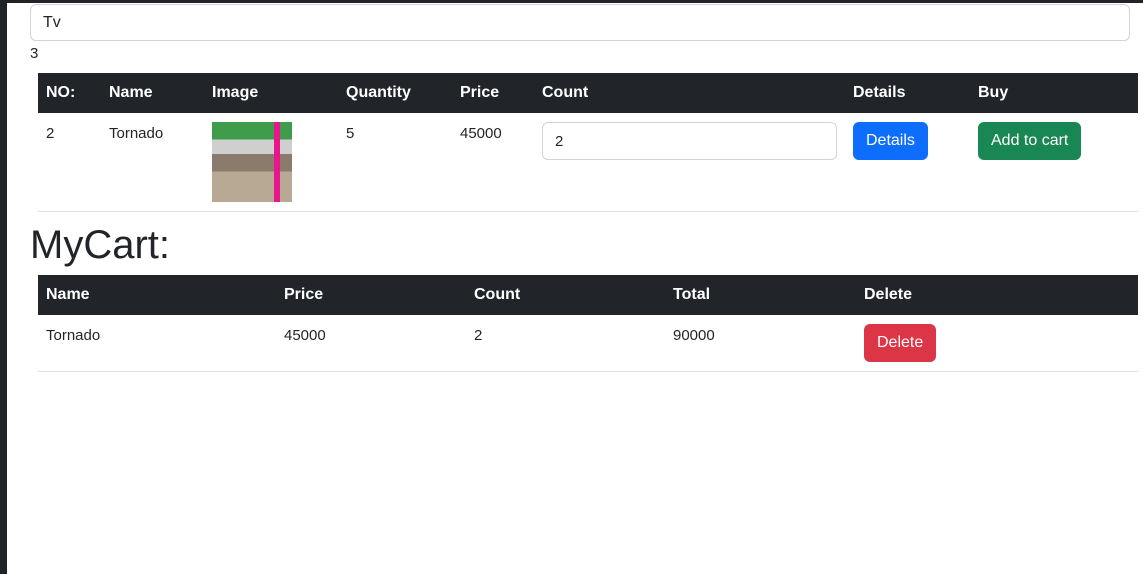  Describe the element at coordinates (478, 335) in the screenshot. I see `cart-item-count: 2` at that location.